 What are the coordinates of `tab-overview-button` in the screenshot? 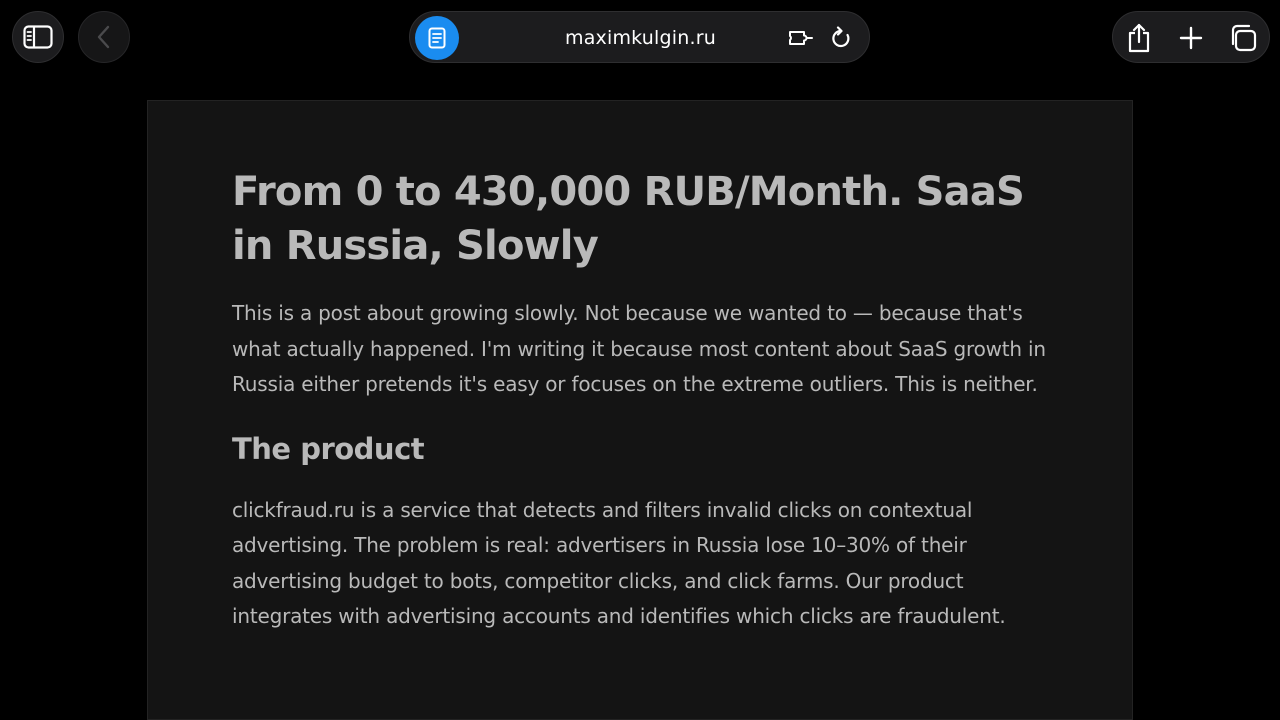 It's located at (1243, 38).